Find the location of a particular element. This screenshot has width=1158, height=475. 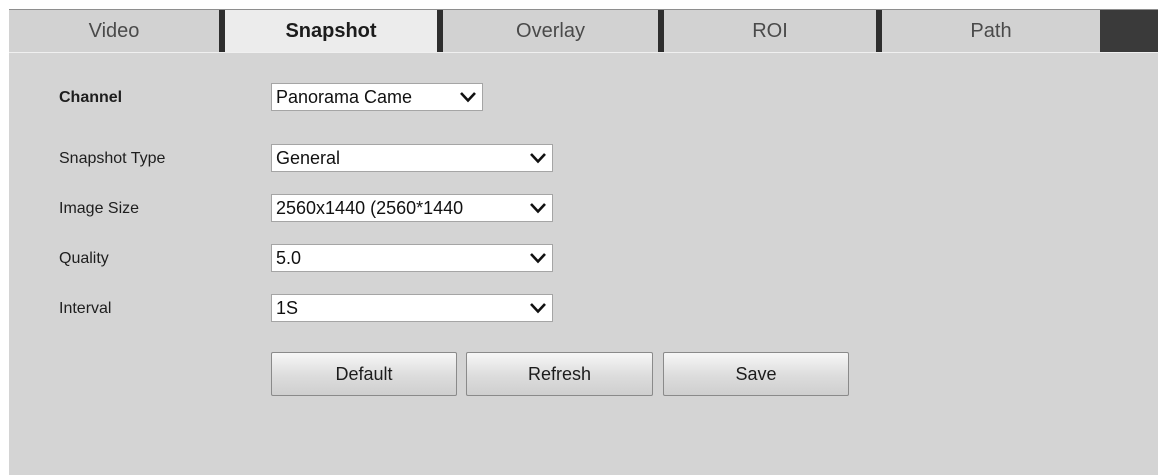

interval-label: Interval is located at coordinates (85, 308).